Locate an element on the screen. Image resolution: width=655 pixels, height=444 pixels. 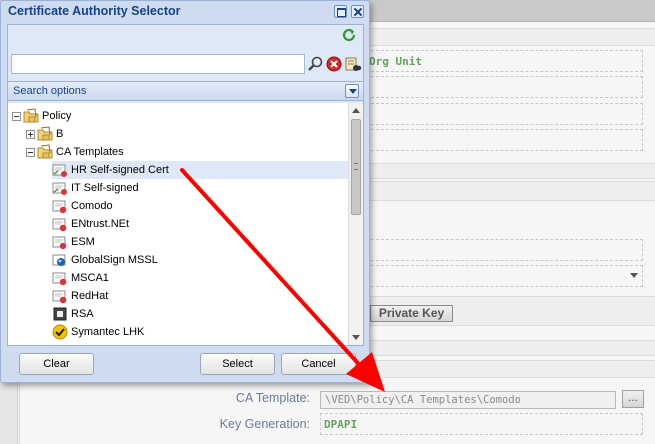
tree-node-label: B is located at coordinates (60, 134).